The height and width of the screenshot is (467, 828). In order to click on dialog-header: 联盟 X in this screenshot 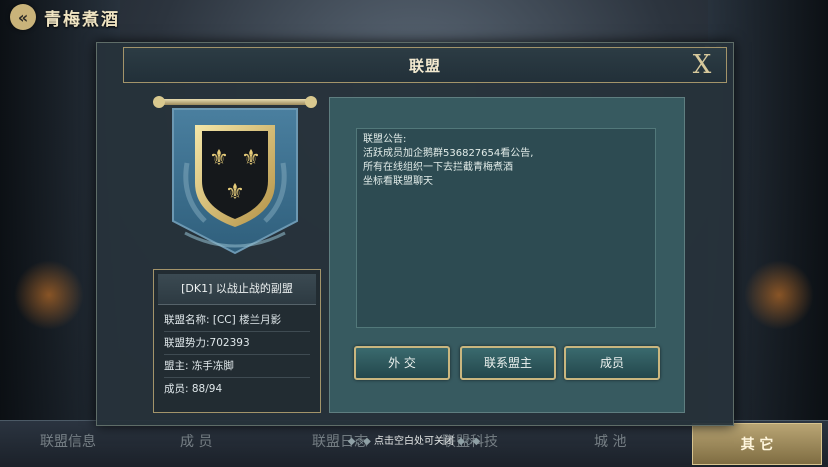, I will do `click(425, 65)`.